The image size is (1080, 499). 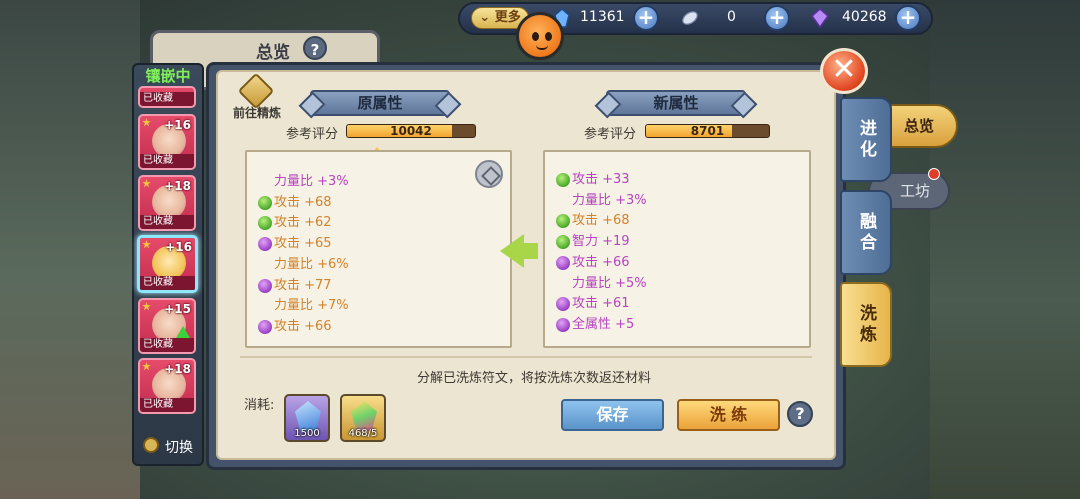 What do you see at coordinates (307, 433) in the screenshot?
I see `consume-count: 1500` at bounding box center [307, 433].